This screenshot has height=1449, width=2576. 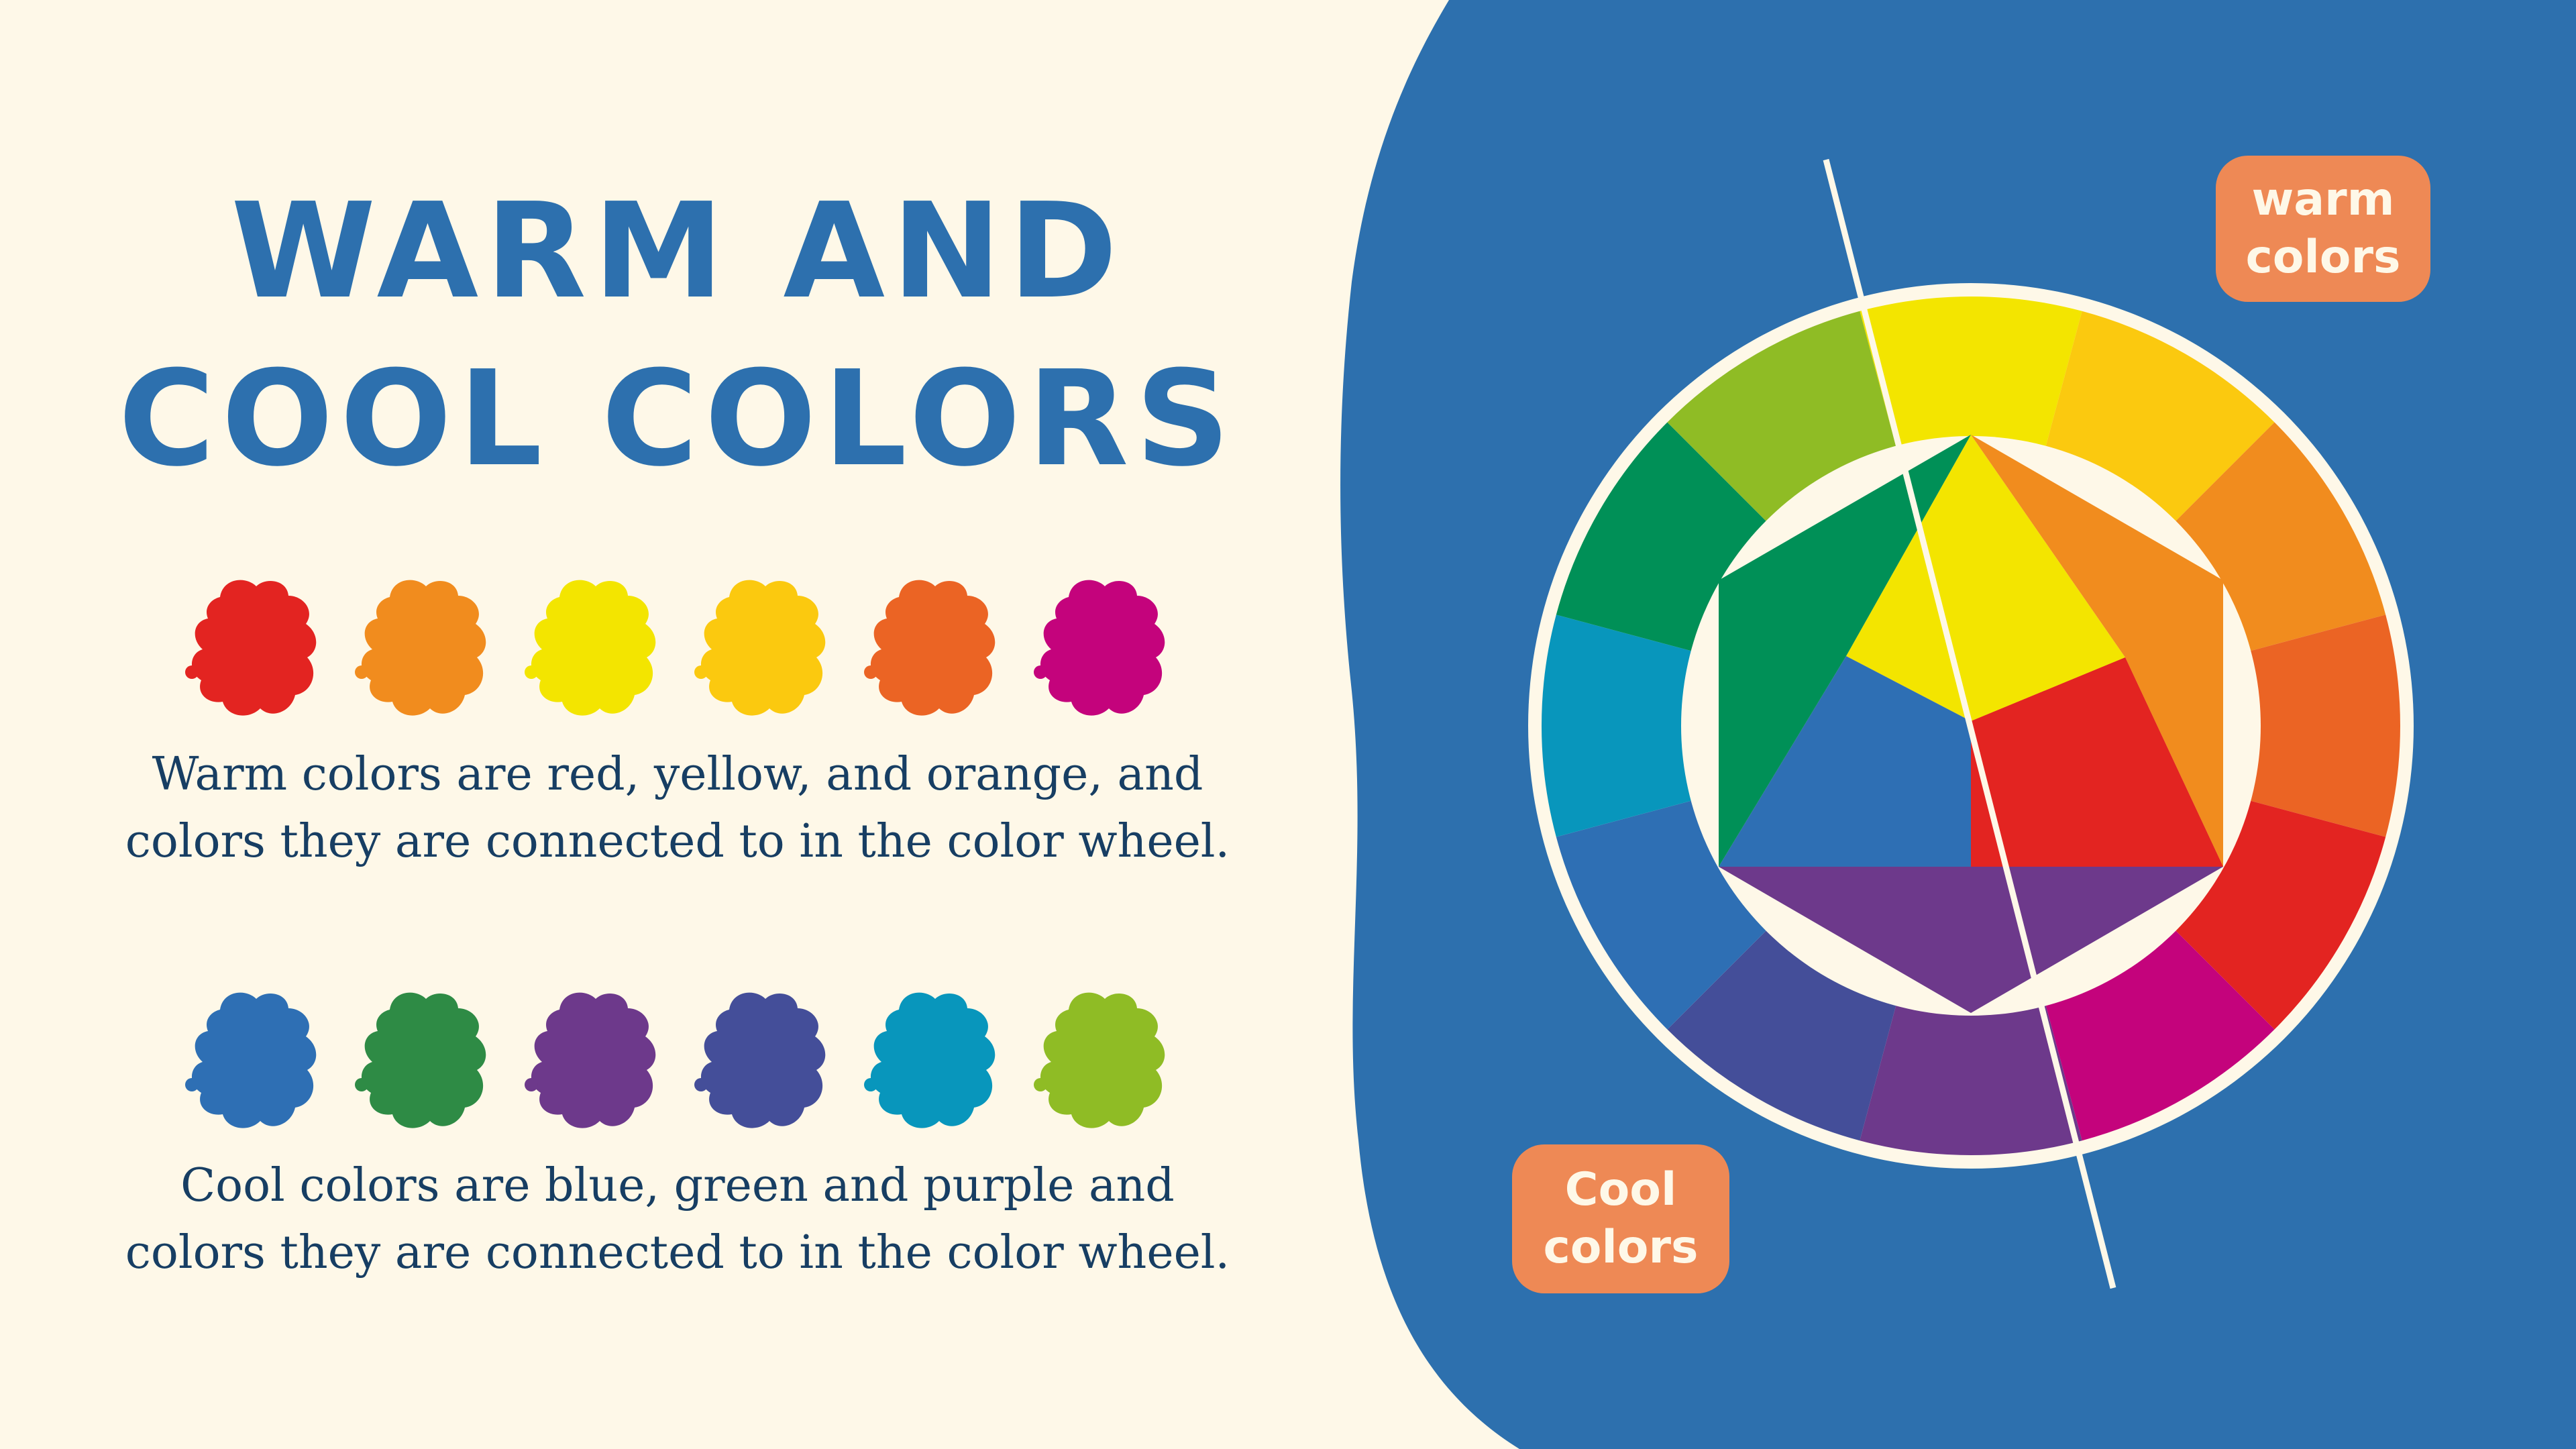 I want to click on cool-tag-line-2: colors, so click(x=1621, y=1247).